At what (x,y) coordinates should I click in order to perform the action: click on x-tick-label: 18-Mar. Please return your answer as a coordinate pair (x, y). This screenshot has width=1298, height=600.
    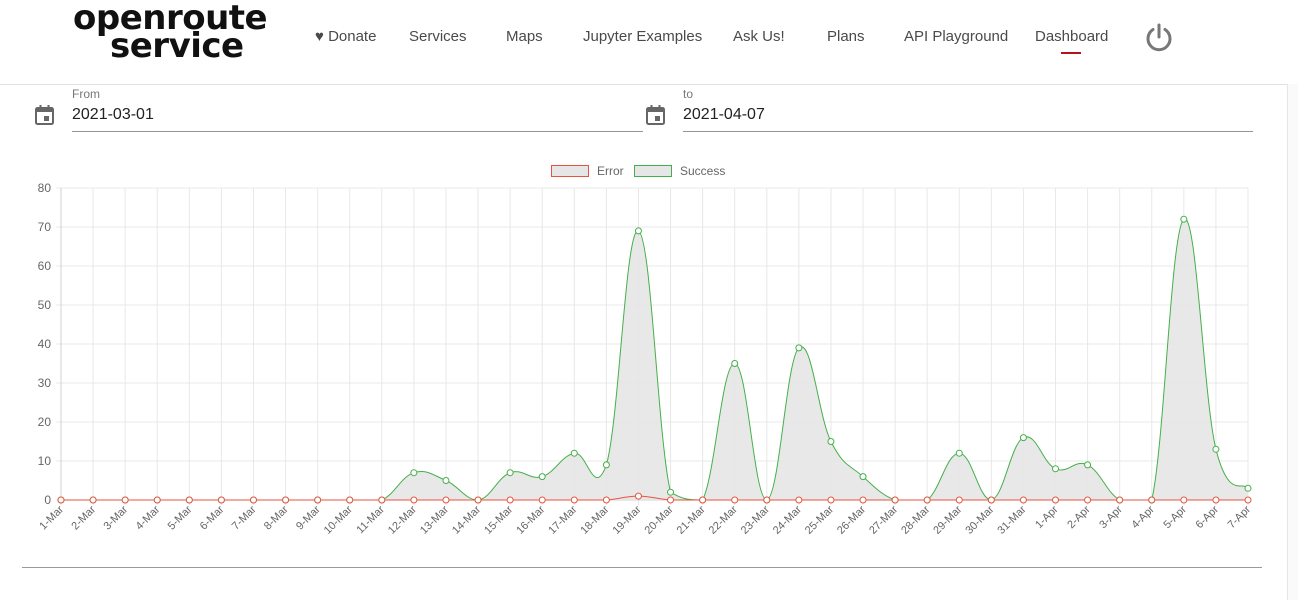
    Looking at the image, I should click on (594, 519).